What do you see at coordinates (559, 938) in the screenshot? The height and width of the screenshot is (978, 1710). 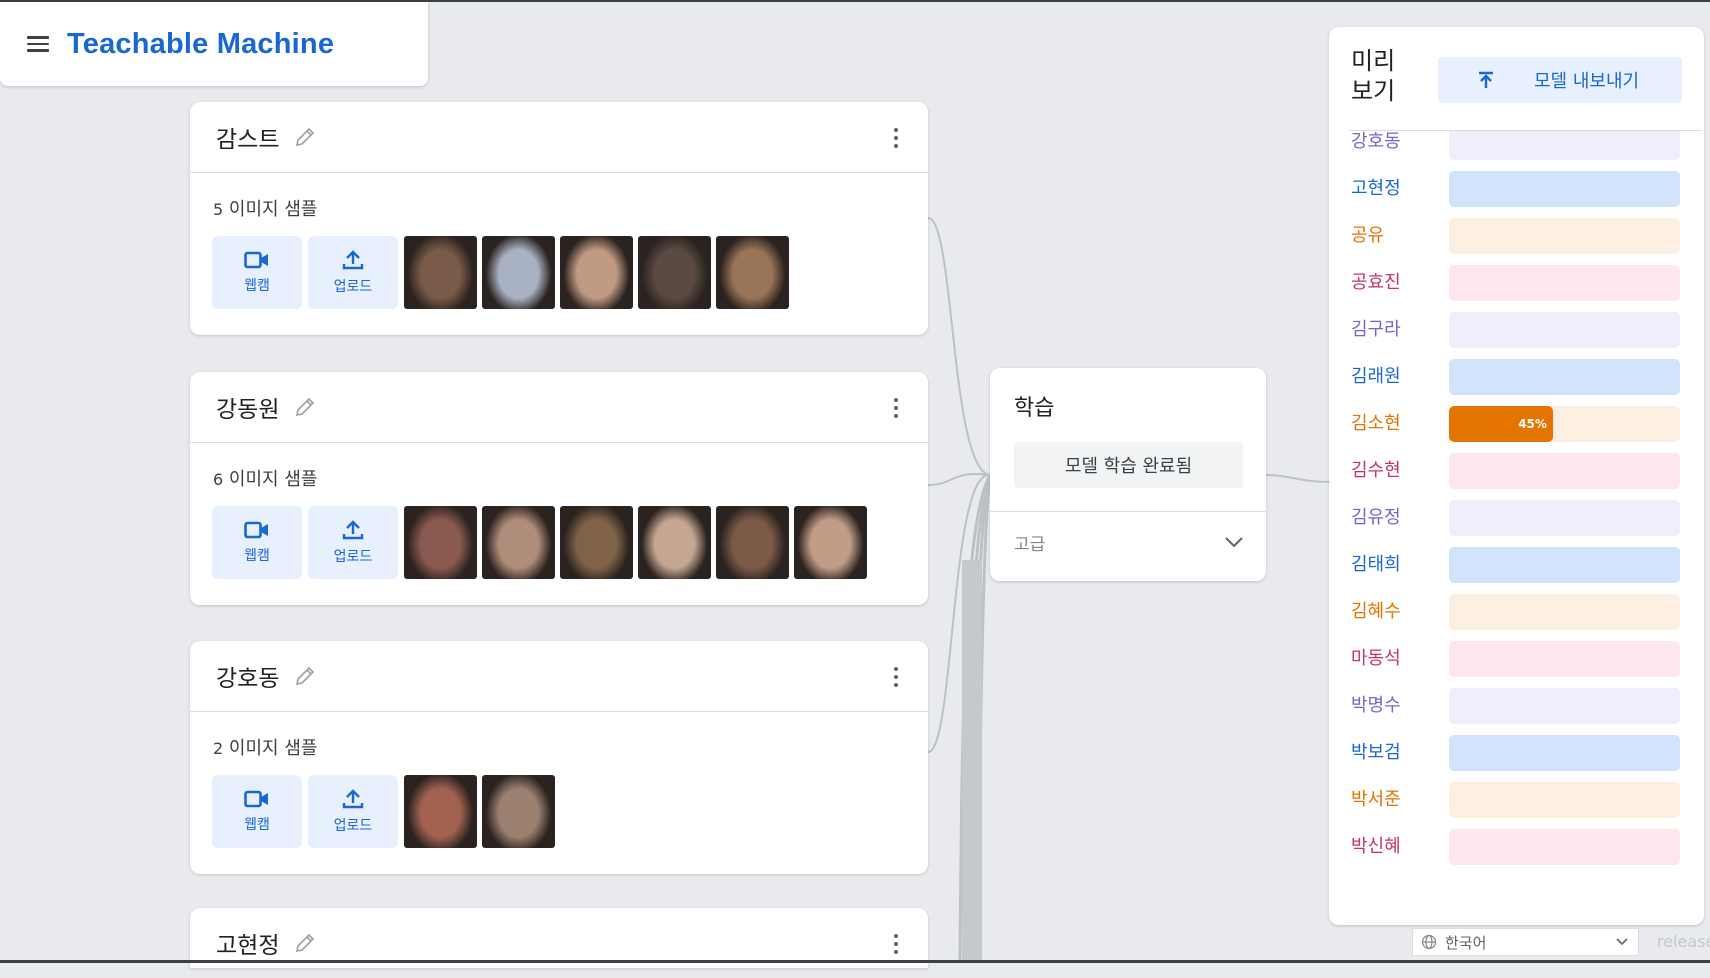 I see `class-card: 고현정` at bounding box center [559, 938].